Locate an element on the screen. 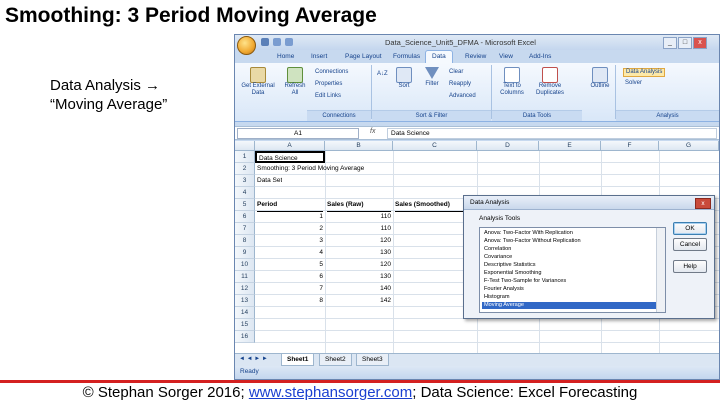 This screenshot has width=720, height=405. cell-a2: Smoothing: 3 Period Moving Average is located at coordinates (310, 169).